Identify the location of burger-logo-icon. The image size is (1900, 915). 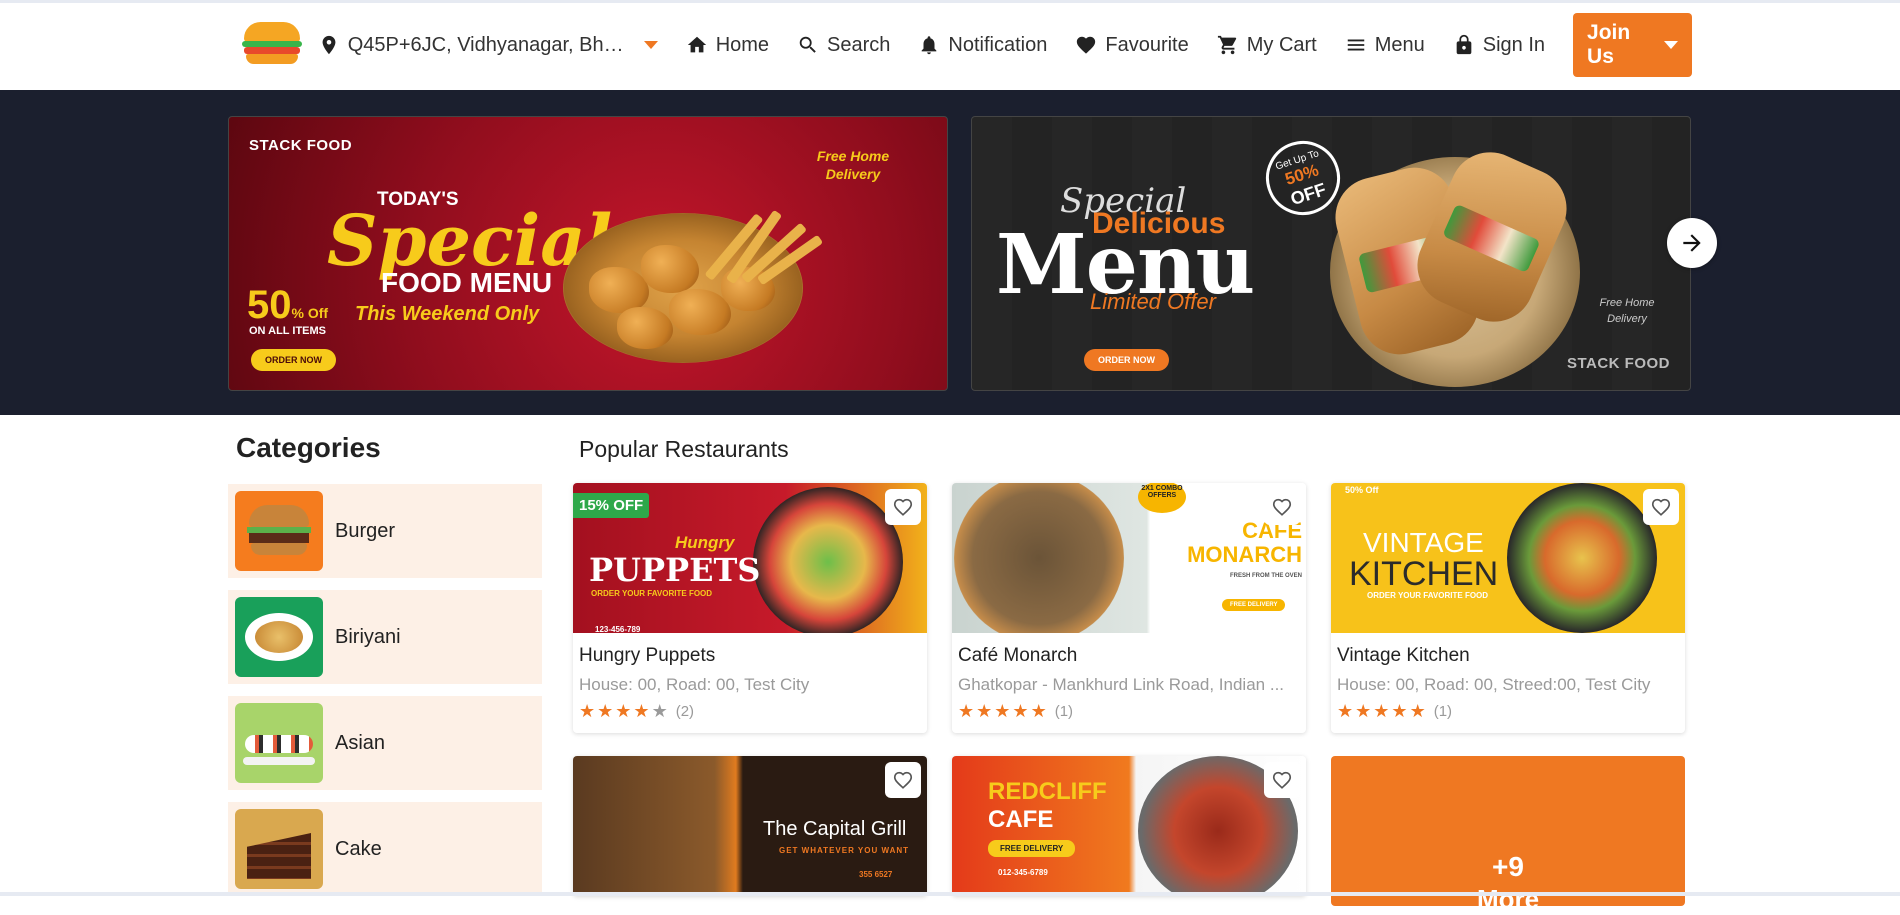
(272, 45).